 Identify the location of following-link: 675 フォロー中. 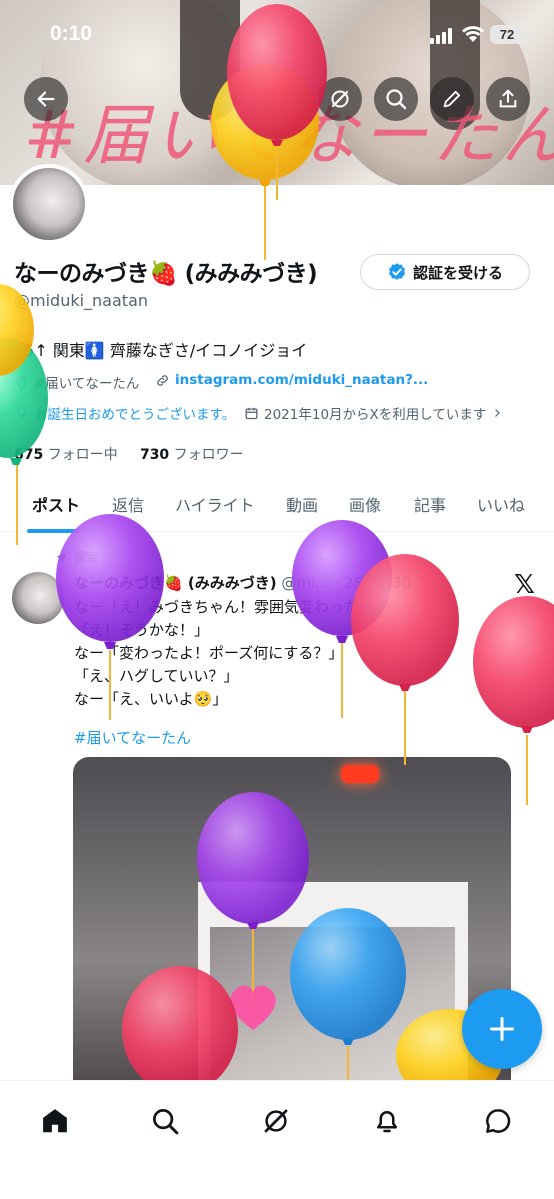
(66, 455).